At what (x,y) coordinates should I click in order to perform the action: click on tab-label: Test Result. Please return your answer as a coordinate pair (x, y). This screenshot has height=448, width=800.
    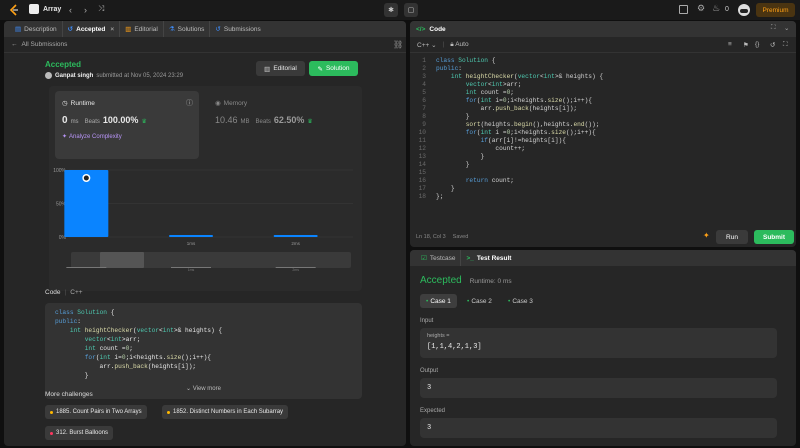
    Looking at the image, I should click on (494, 258).